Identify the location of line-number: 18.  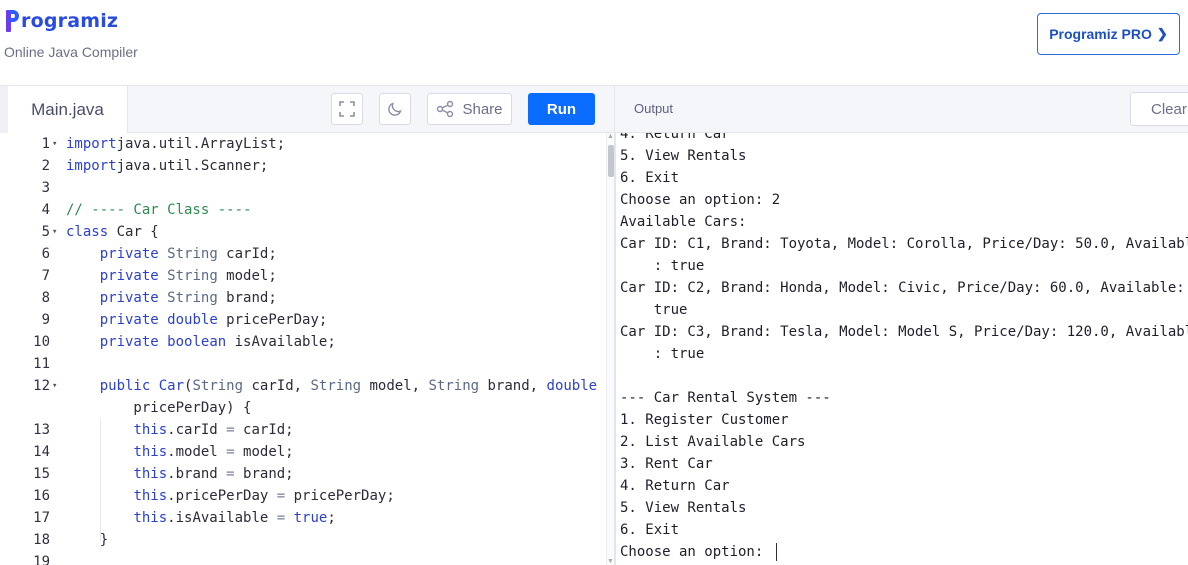
(41, 540).